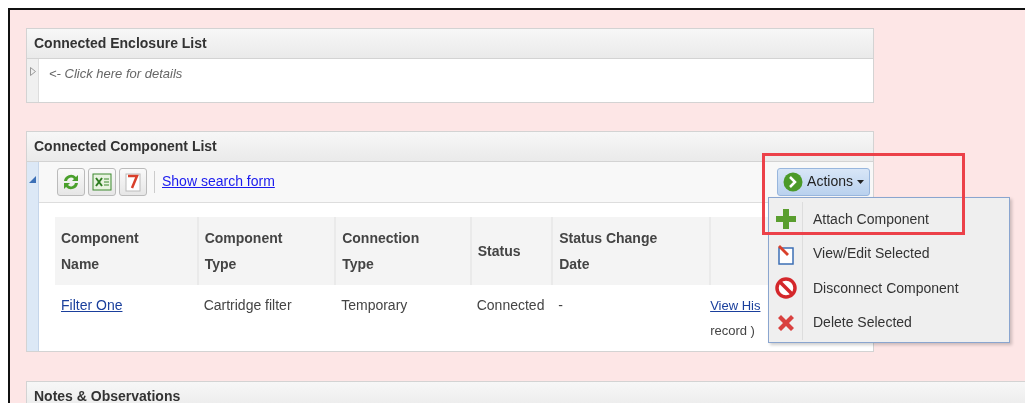  What do you see at coordinates (560, 304) in the screenshot?
I see `table-cell: -` at bounding box center [560, 304].